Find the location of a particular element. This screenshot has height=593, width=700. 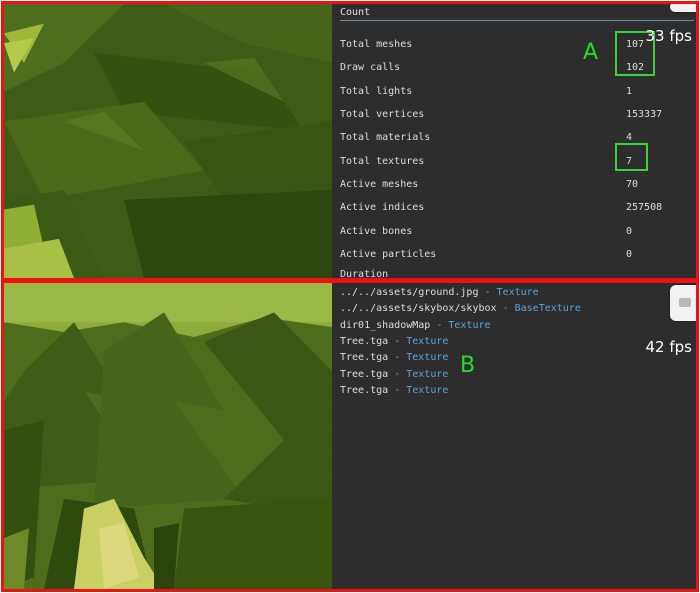

stat-label: Active indices is located at coordinates (382, 207).